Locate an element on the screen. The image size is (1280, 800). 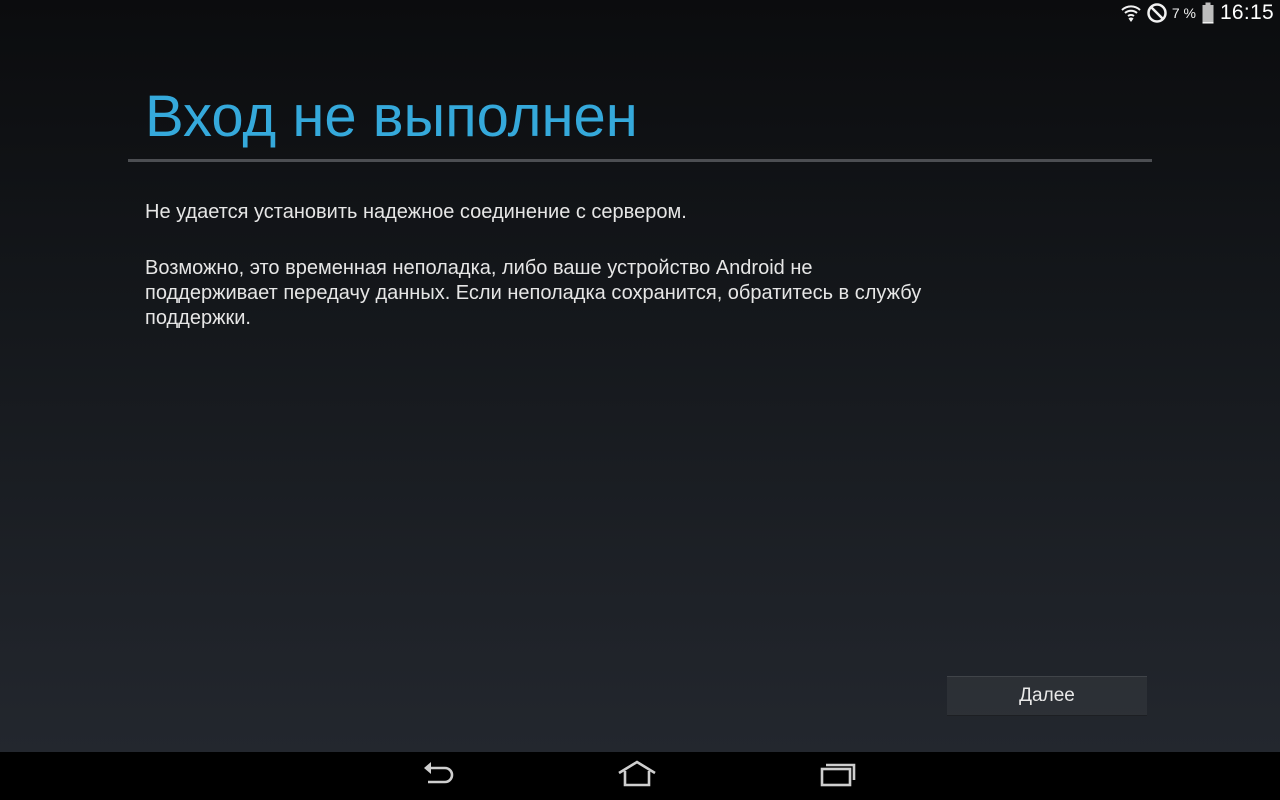
home-icon is located at coordinates (637, 776).